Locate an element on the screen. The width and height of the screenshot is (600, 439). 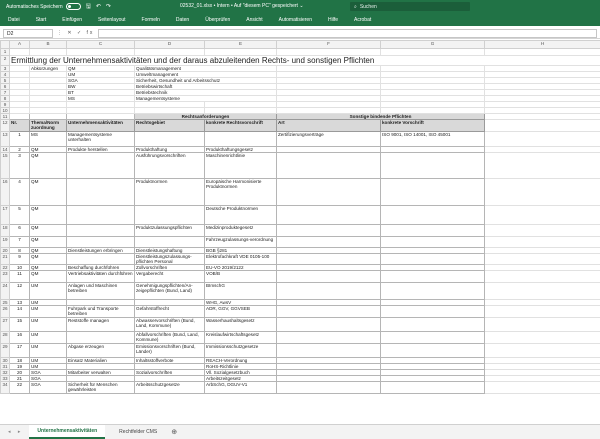
redo-icon: ↷ is located at coordinates (108, 6).